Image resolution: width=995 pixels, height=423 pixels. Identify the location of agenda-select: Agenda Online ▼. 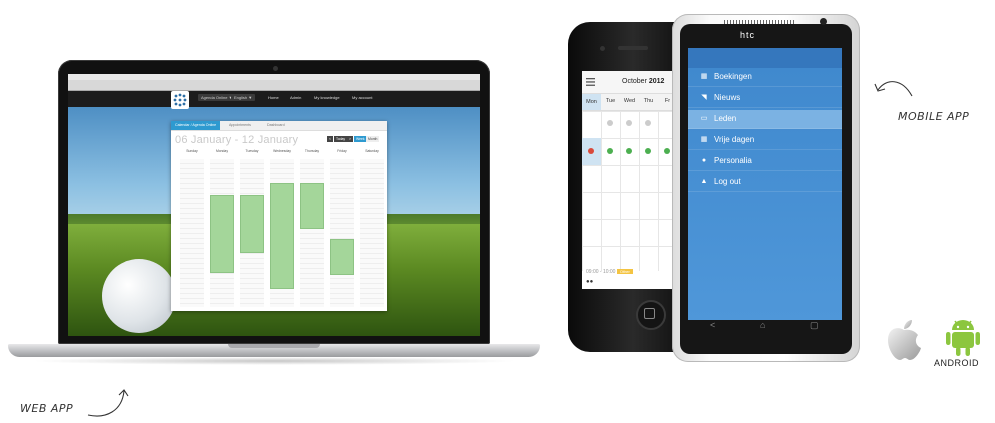
(217, 97).